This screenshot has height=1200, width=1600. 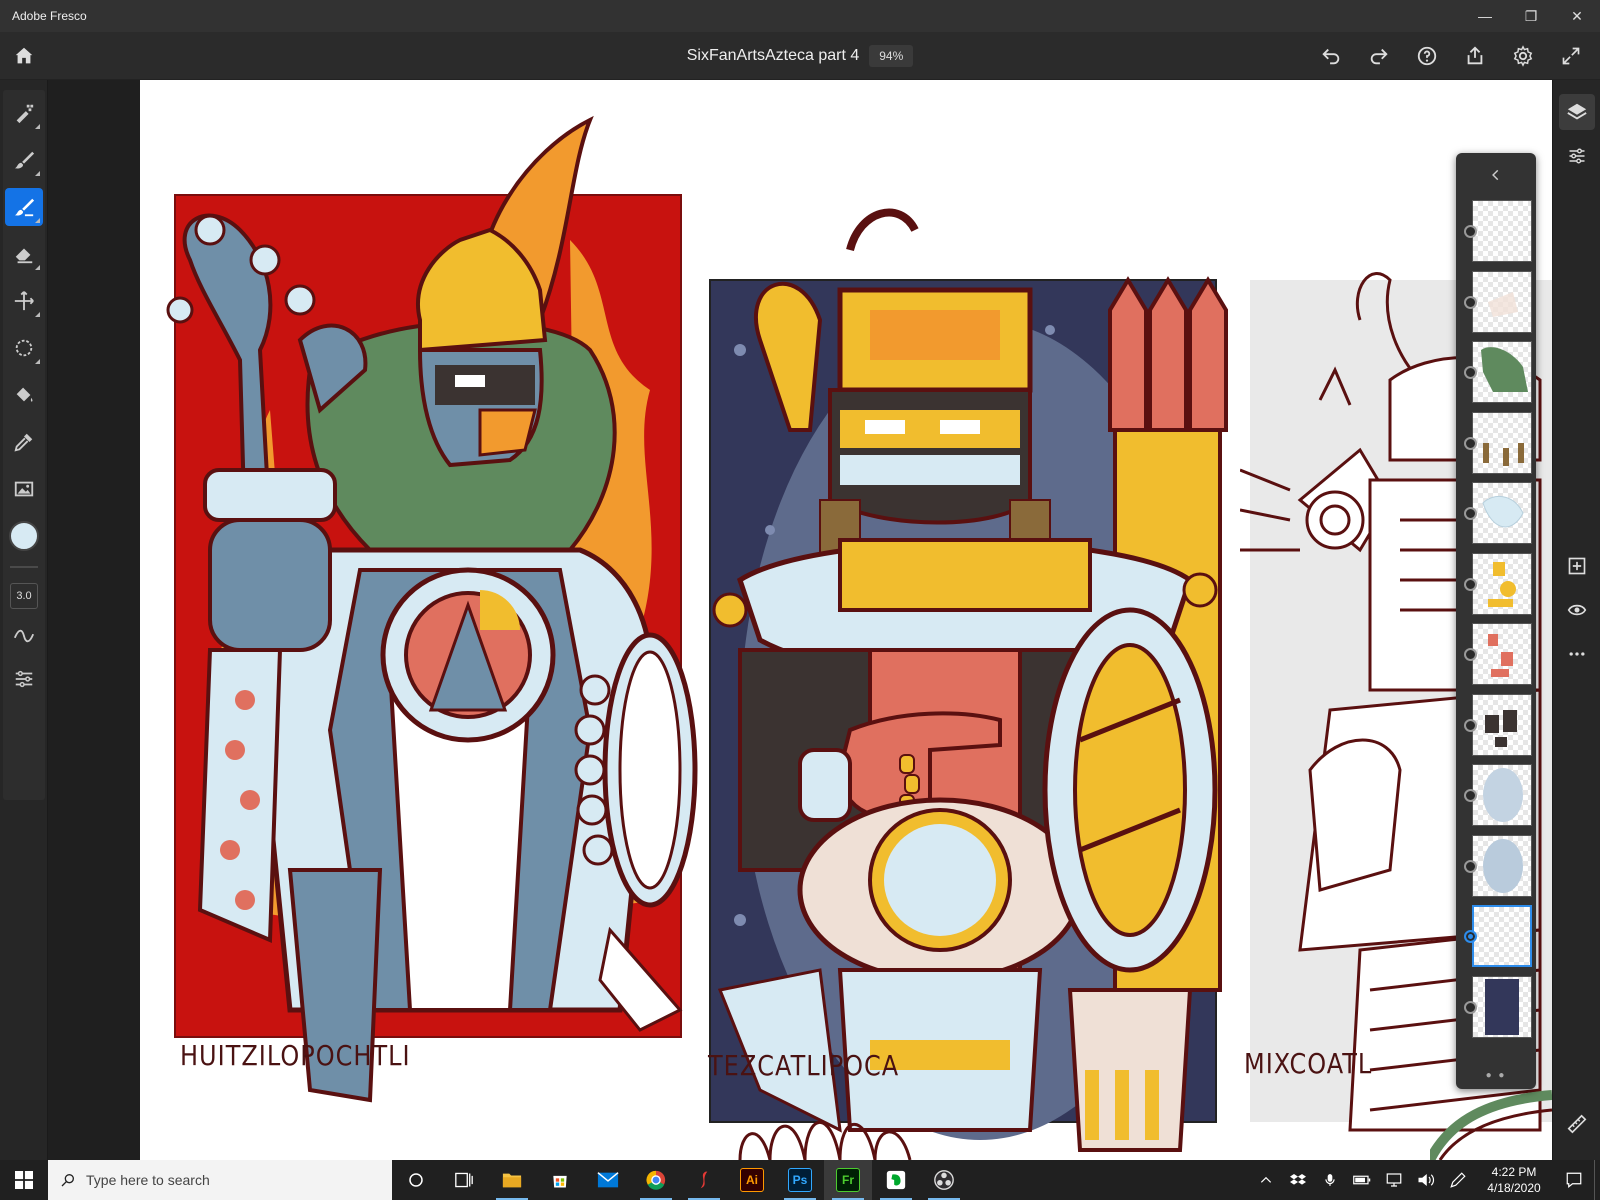 I want to click on chrome-button, so click(x=656, y=1180).